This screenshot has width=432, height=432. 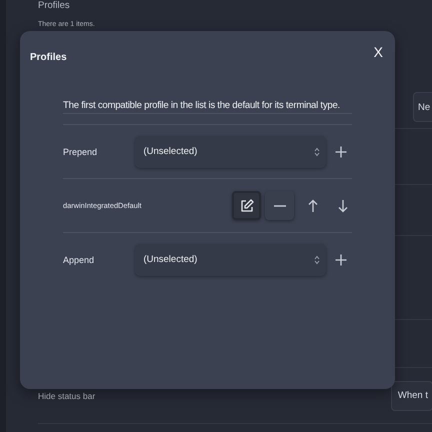 What do you see at coordinates (79, 259) in the screenshot?
I see `row-label: Append` at bounding box center [79, 259].